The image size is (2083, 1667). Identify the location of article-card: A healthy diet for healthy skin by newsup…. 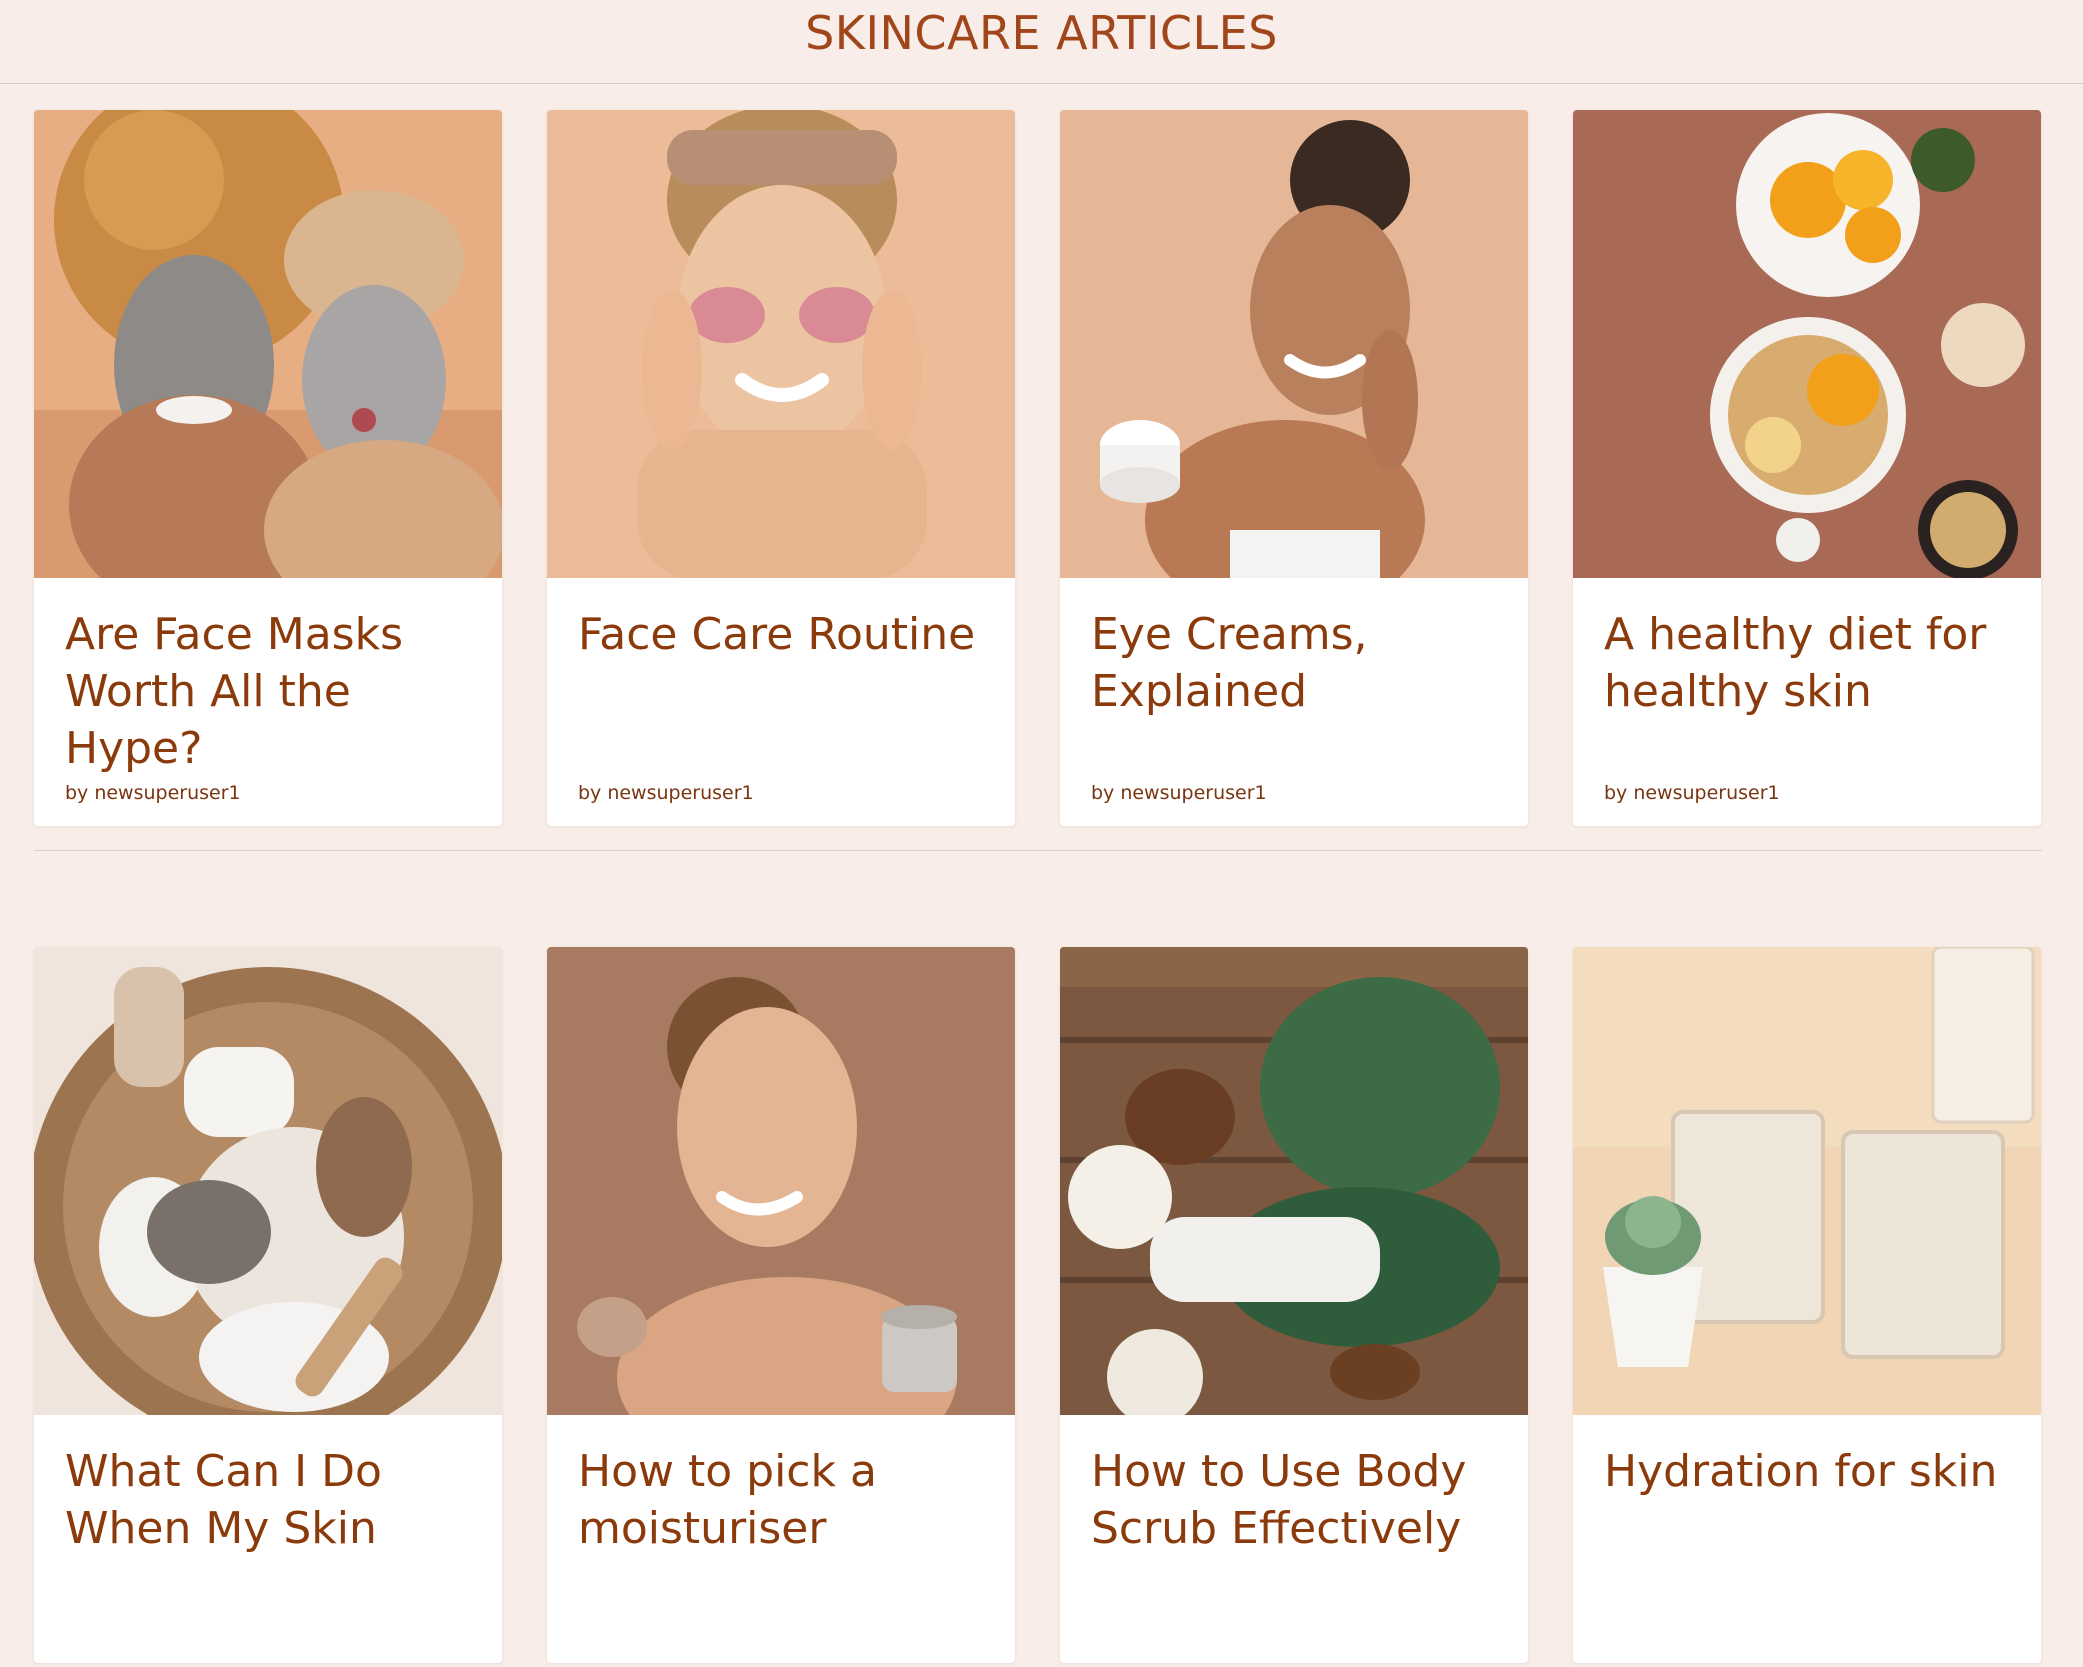
(1807, 468).